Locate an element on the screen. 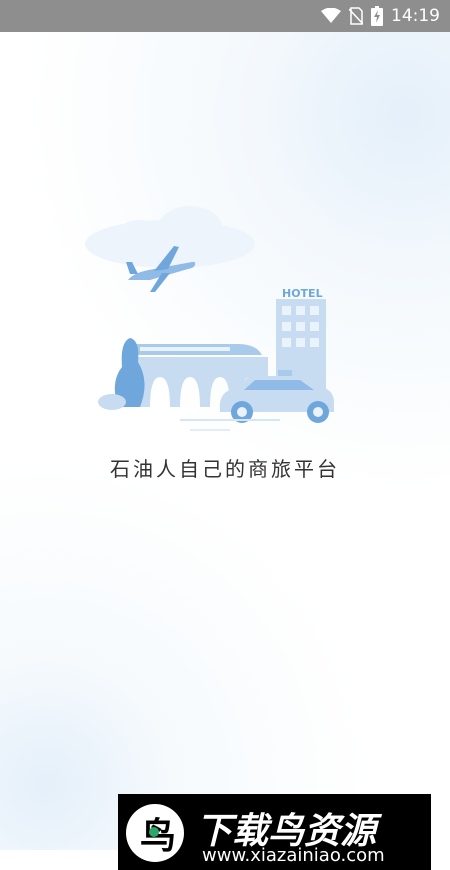 The image size is (450, 870). status-bar: 14:19 is located at coordinates (225, 16).